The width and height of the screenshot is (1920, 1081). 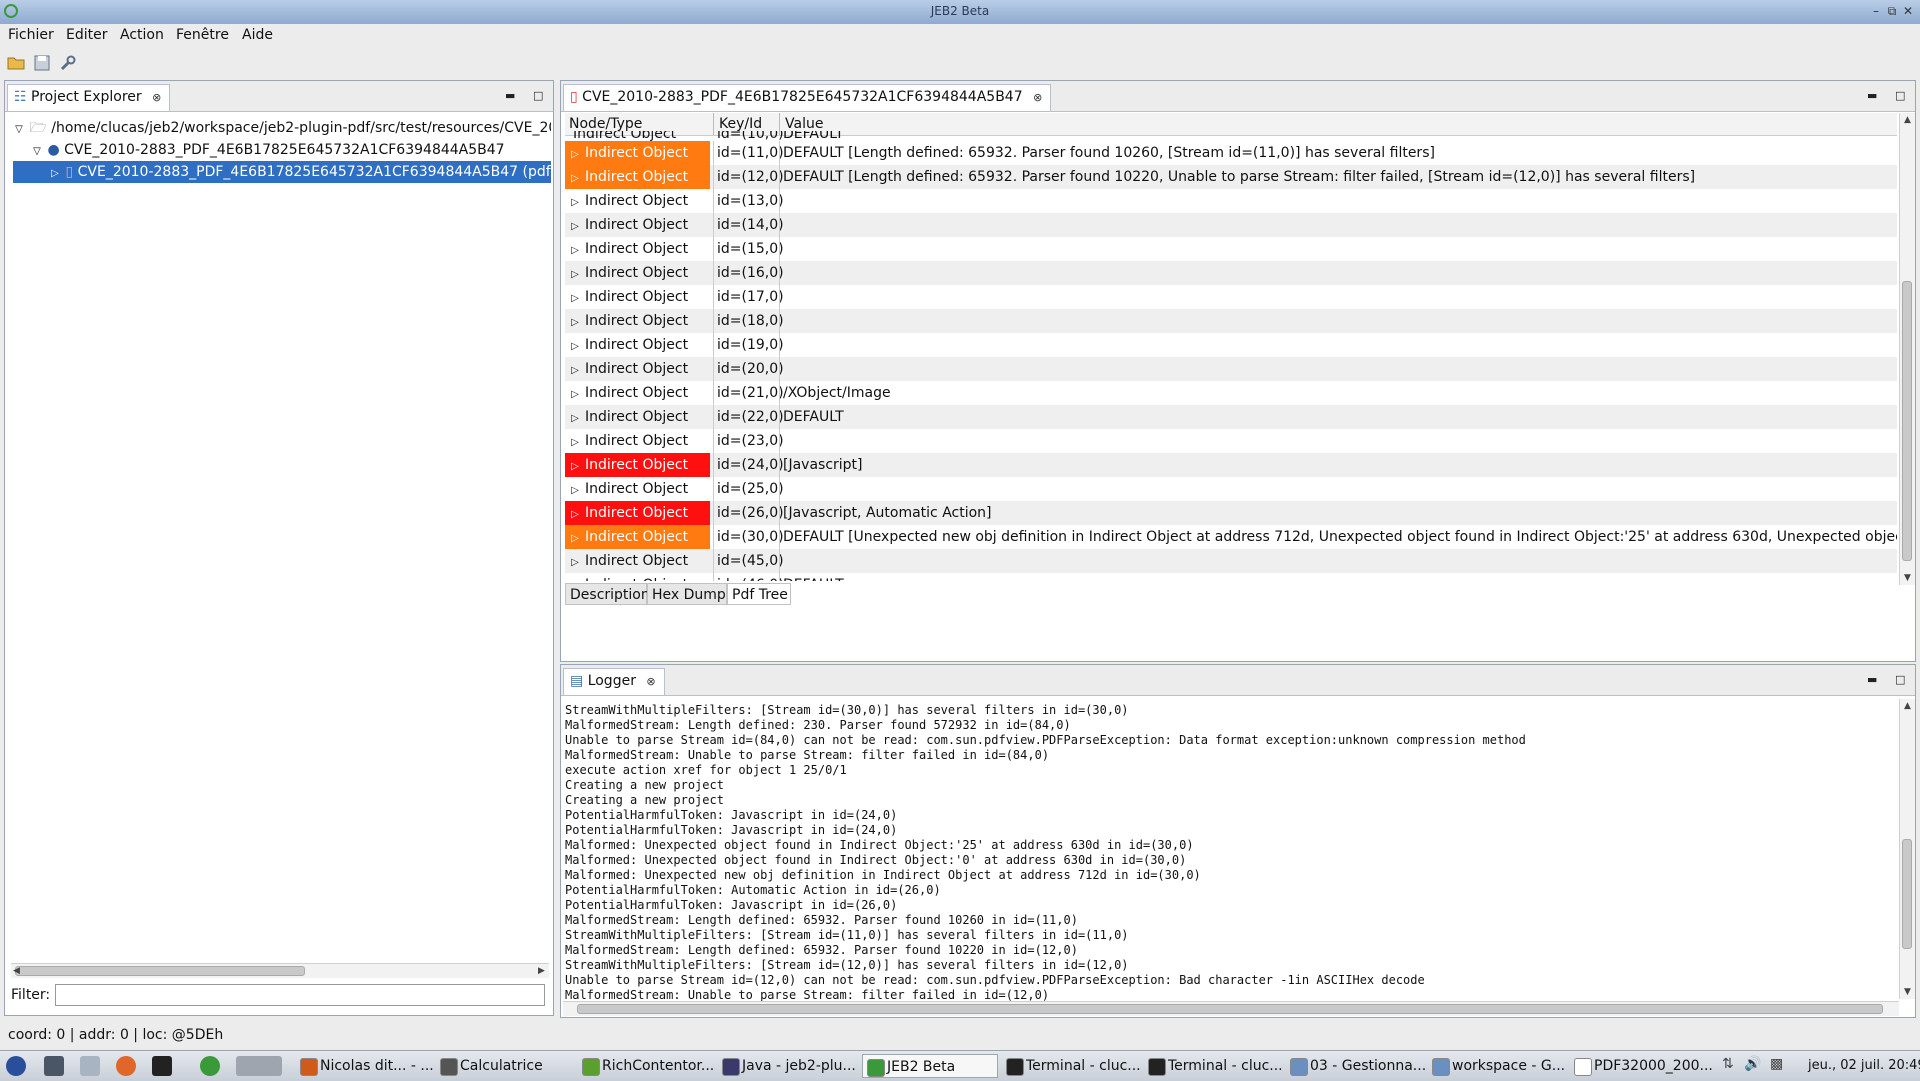 I want to click on table-row: ▷ Indirect Object id=(13,0), so click(x=1231, y=201).